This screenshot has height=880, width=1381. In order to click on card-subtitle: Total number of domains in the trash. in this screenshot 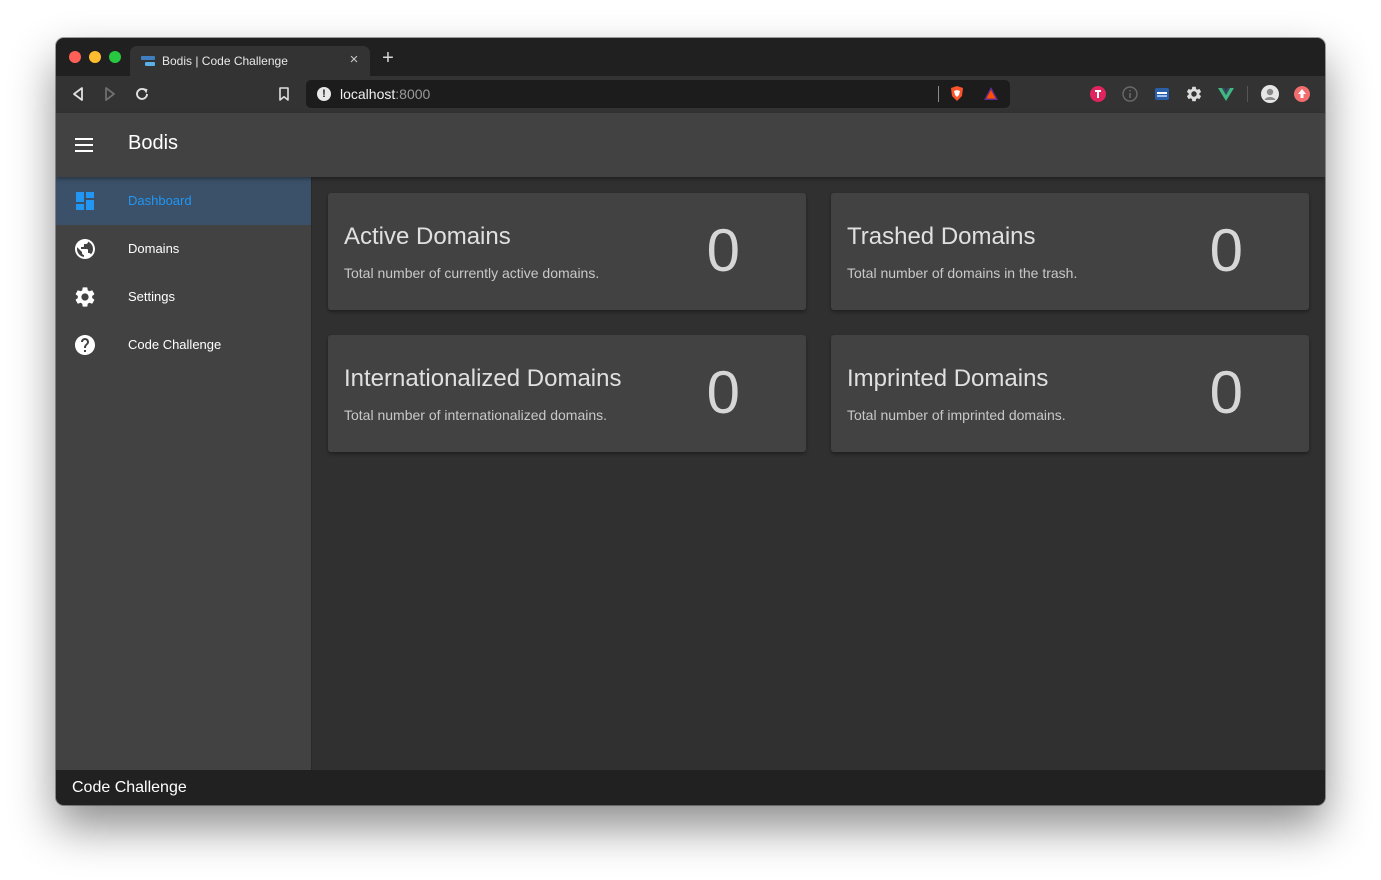, I will do `click(962, 273)`.